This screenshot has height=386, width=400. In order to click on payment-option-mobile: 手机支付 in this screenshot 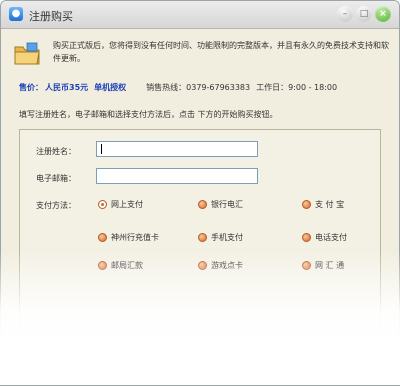, I will do `click(220, 238)`.